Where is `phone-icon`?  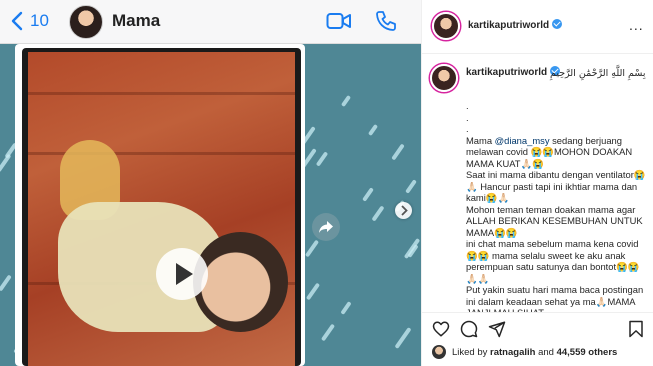 phone-icon is located at coordinates (386, 21).